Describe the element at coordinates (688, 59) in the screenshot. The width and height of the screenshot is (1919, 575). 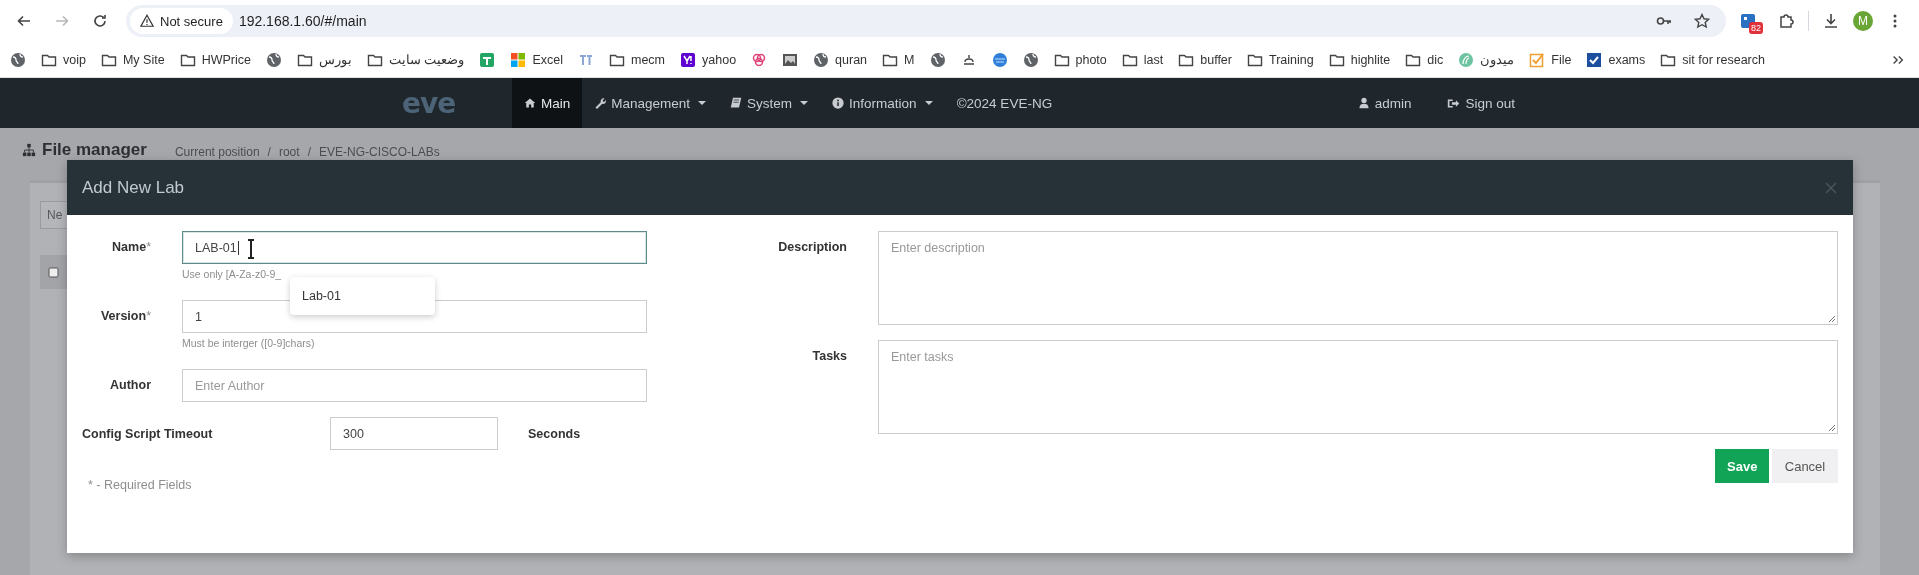
I see `yahoo-icon` at that location.